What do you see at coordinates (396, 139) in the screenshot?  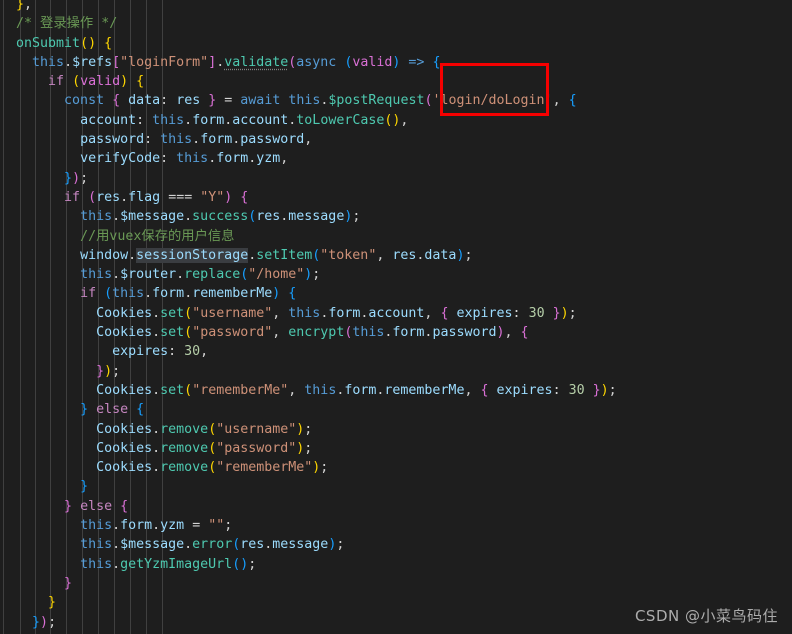 I see `code-line: password: this.form.password,` at bounding box center [396, 139].